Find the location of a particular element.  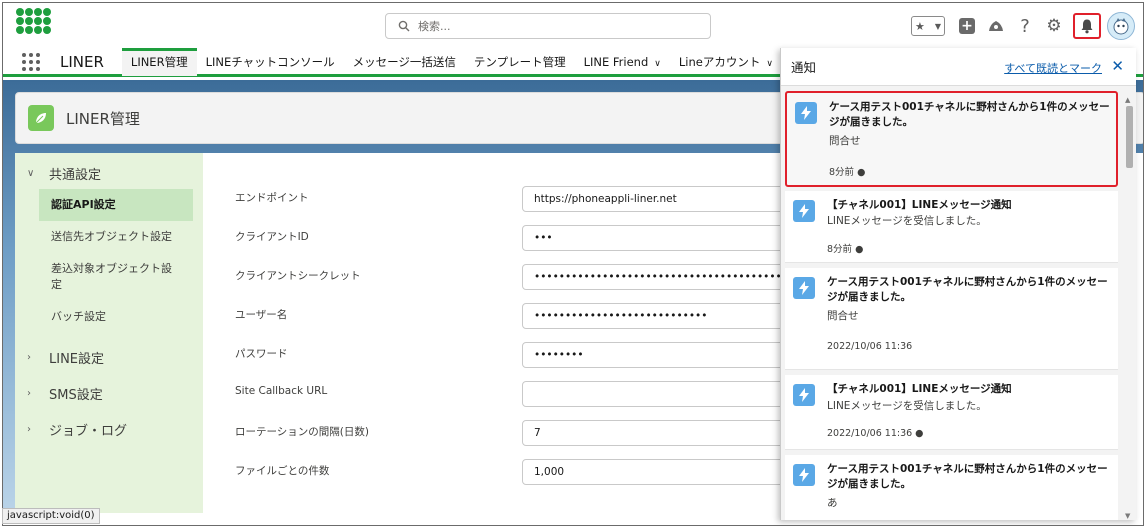

trailhead-icon is located at coordinates (996, 26).